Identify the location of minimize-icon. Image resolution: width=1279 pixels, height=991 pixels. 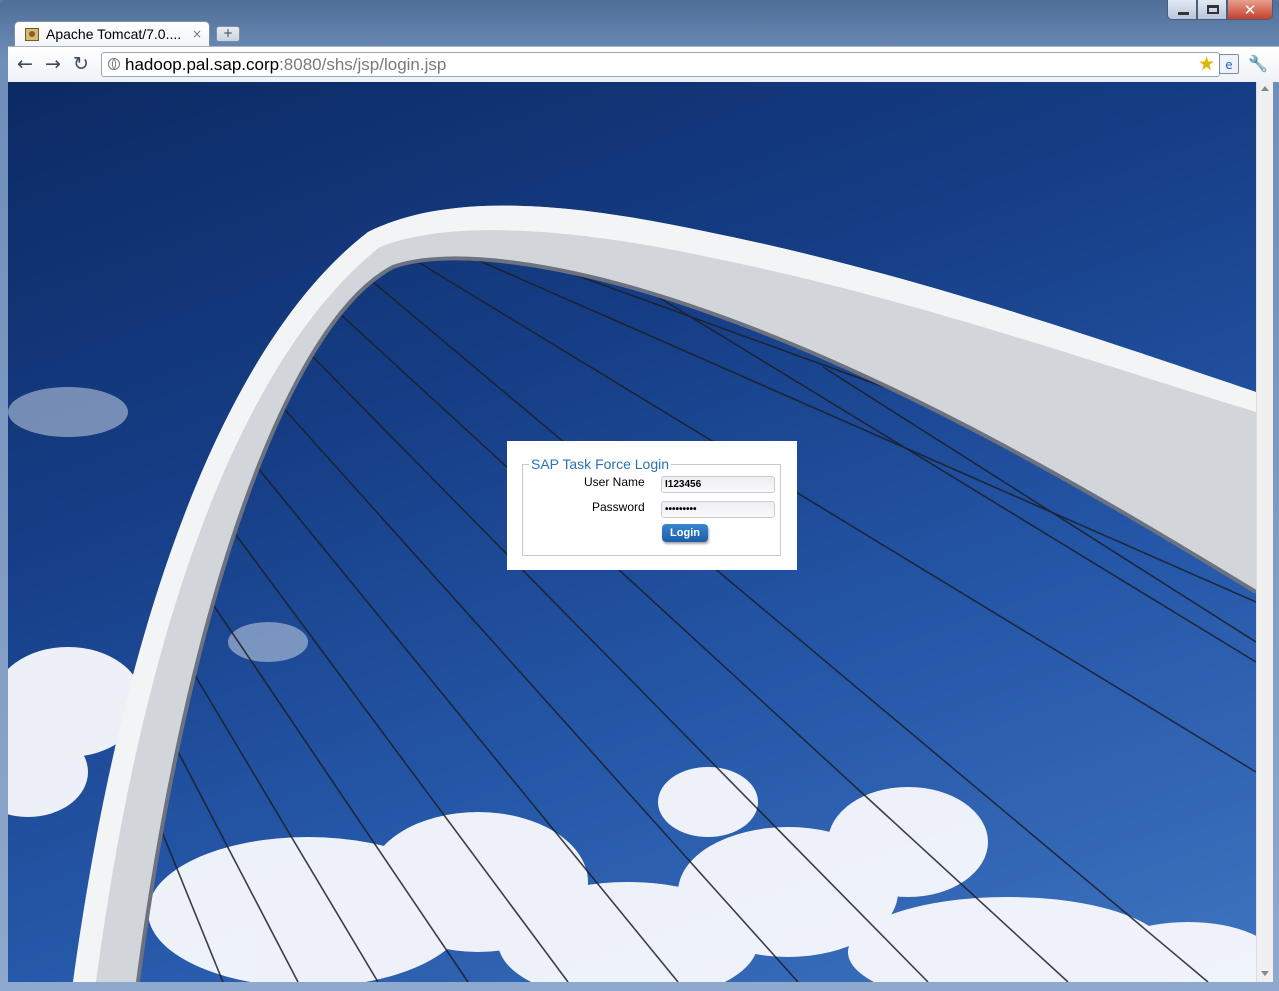
(1183, 13).